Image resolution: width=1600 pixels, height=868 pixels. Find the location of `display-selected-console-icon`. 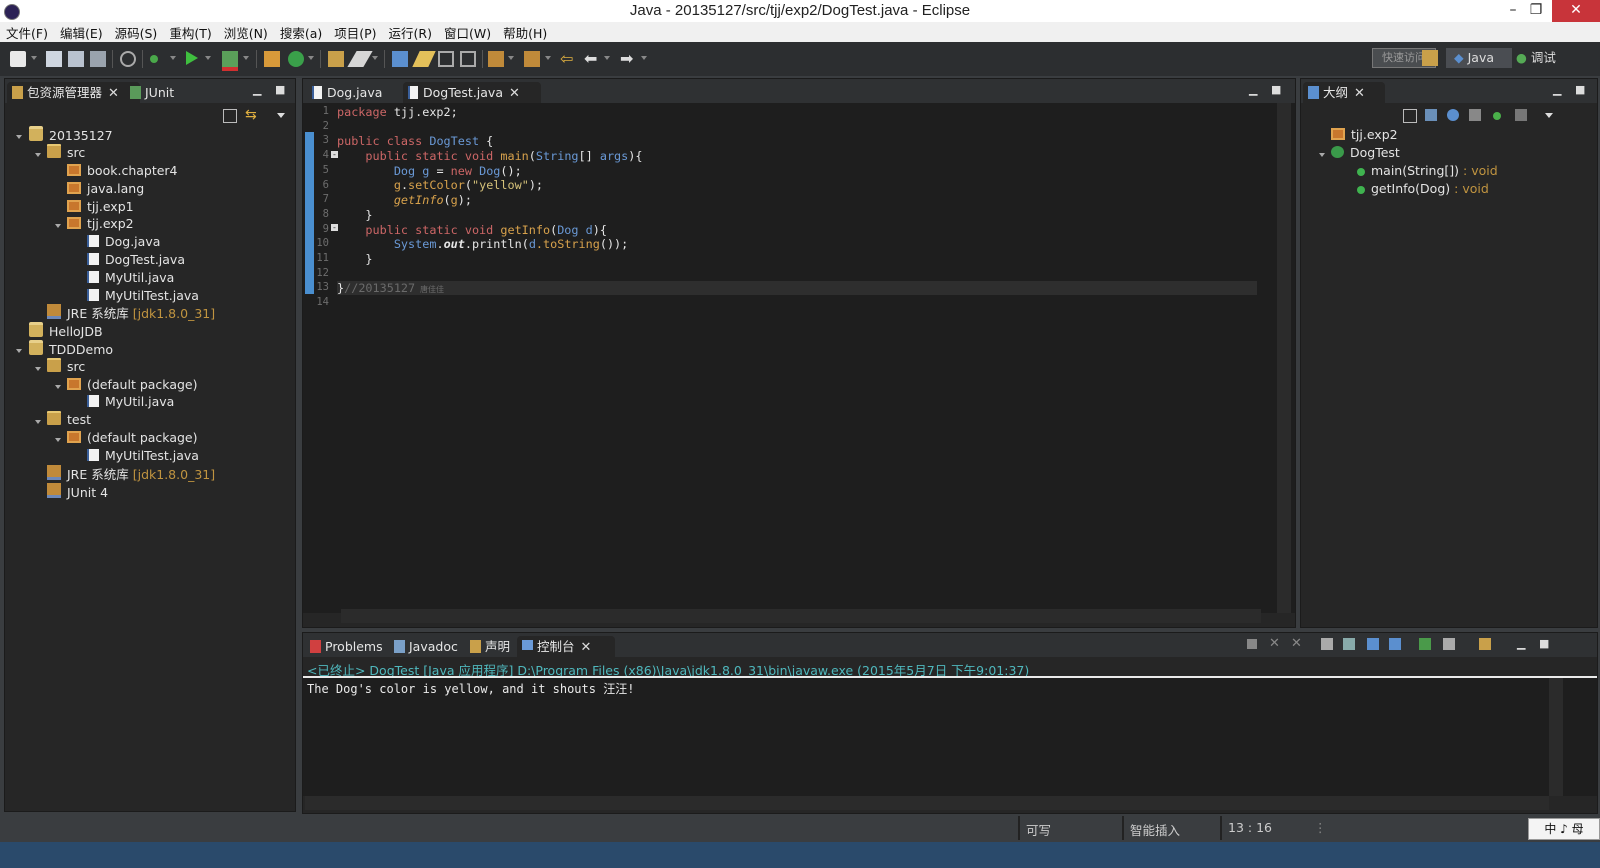

display-selected-console-icon is located at coordinates (1449, 644).